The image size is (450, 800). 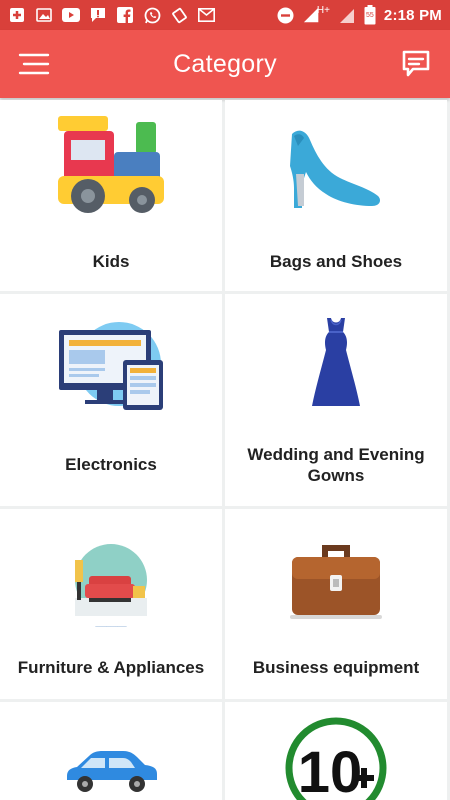 I want to click on category-label: Bags and Shoes, so click(x=336, y=261).